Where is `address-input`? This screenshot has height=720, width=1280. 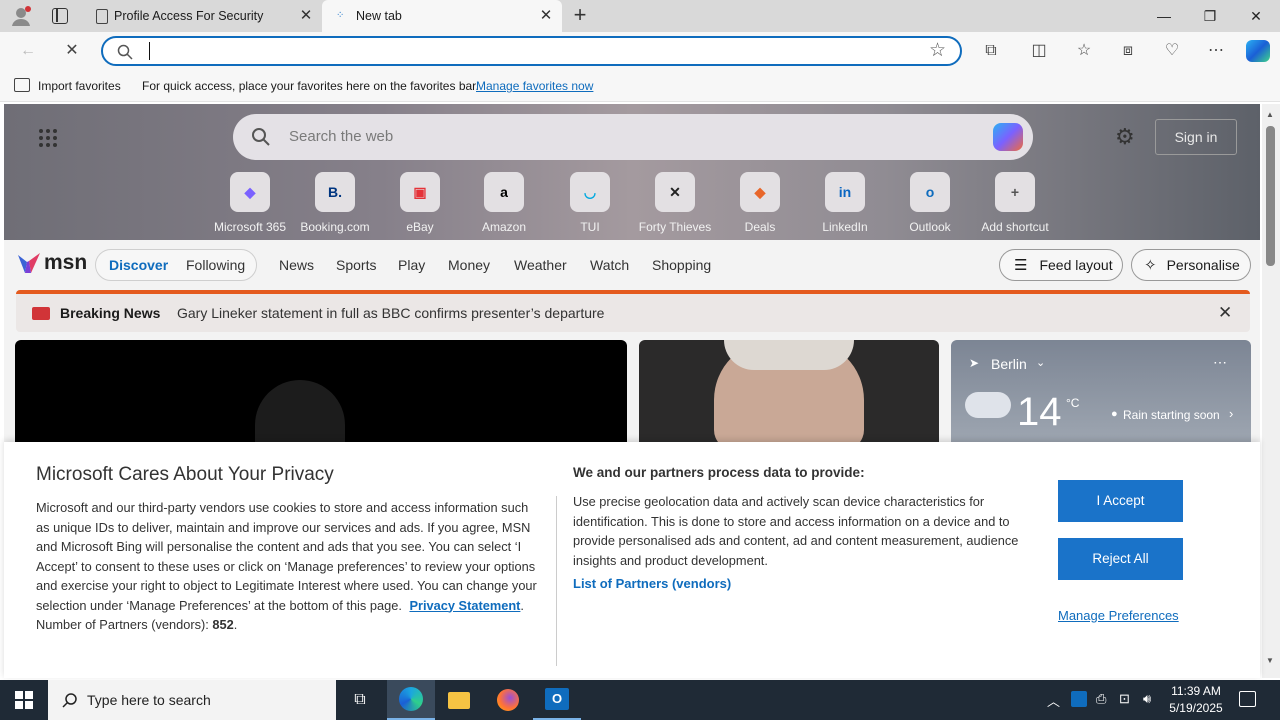 address-input is located at coordinates (150, 51).